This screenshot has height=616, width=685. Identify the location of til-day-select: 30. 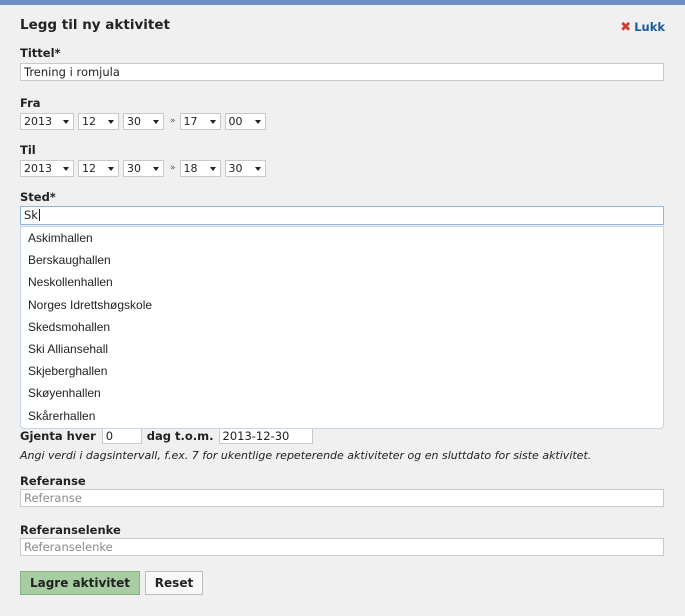
(143, 168).